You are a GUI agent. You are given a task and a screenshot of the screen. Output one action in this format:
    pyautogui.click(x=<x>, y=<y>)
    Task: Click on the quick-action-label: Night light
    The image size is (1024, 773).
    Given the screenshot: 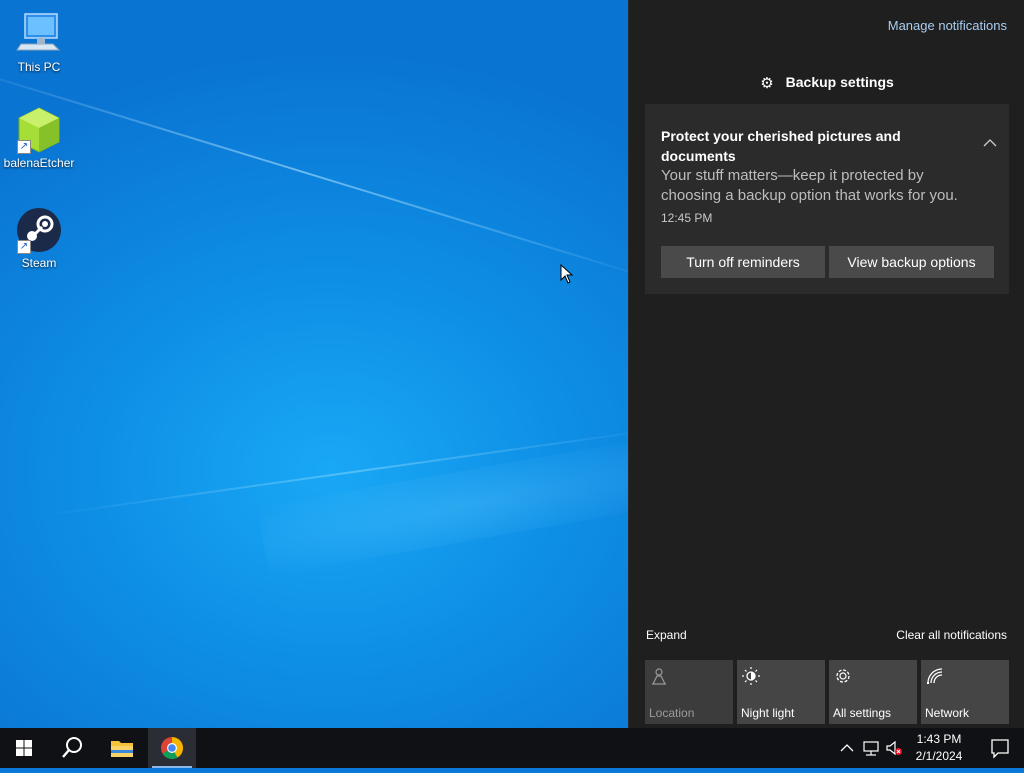 What is the action you would take?
    pyautogui.click(x=768, y=713)
    